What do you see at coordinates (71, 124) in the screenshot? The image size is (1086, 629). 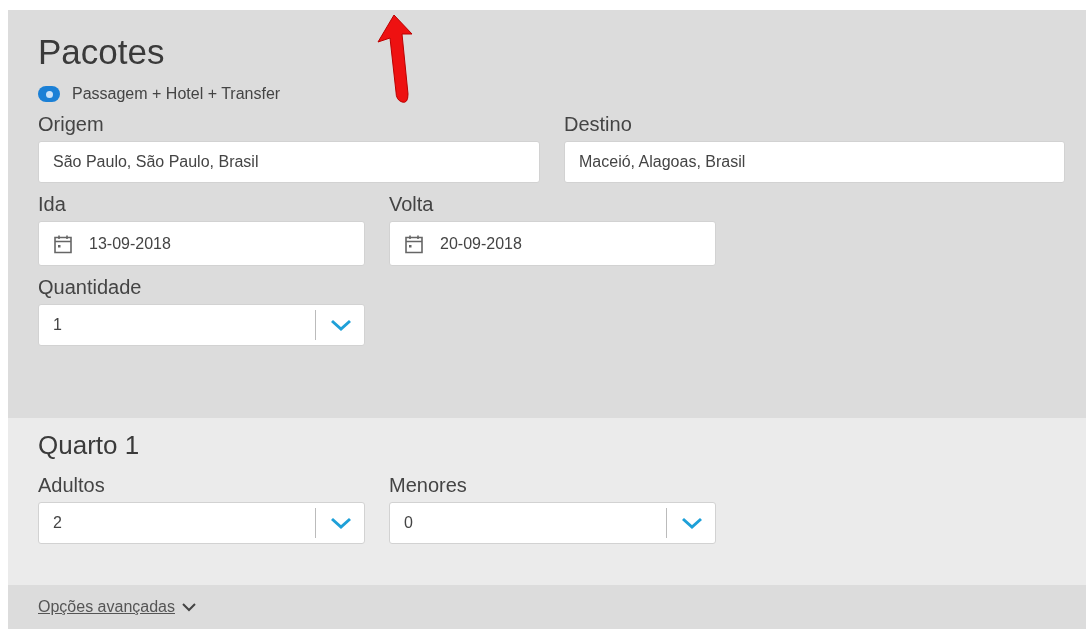 I see `field-label: Origem` at bounding box center [71, 124].